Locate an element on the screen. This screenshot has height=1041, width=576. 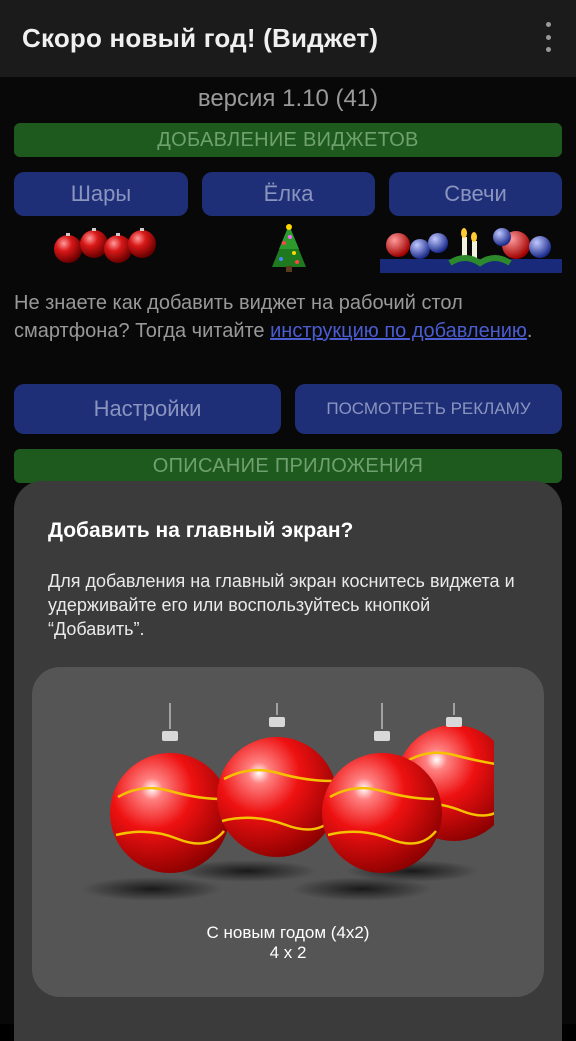
instruction-link: инструкцию по добавлению is located at coordinates (398, 331).